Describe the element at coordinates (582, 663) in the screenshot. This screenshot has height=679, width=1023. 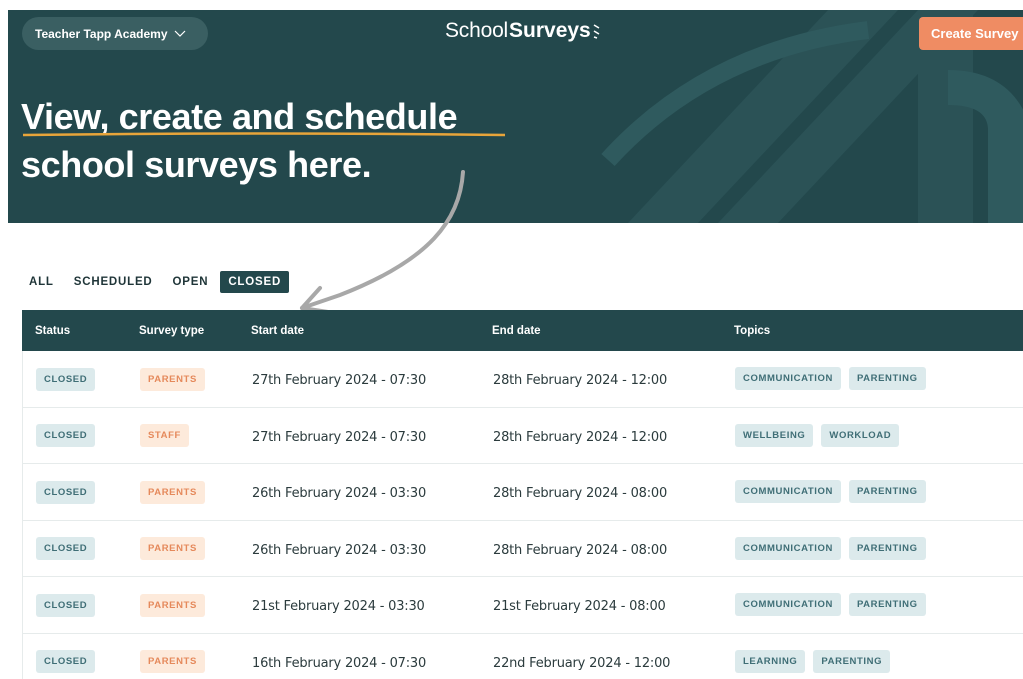
I see `end-date: 22nd February 2024 - 12:00` at that location.